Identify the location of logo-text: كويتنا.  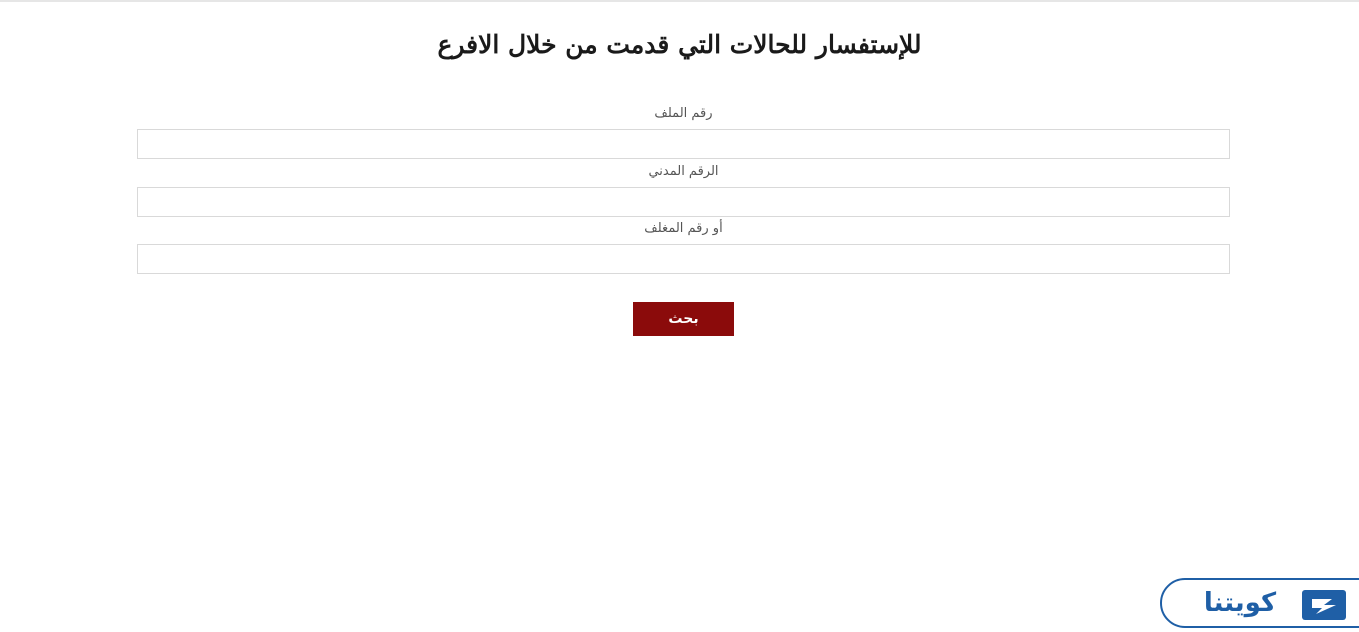
(1240, 603).